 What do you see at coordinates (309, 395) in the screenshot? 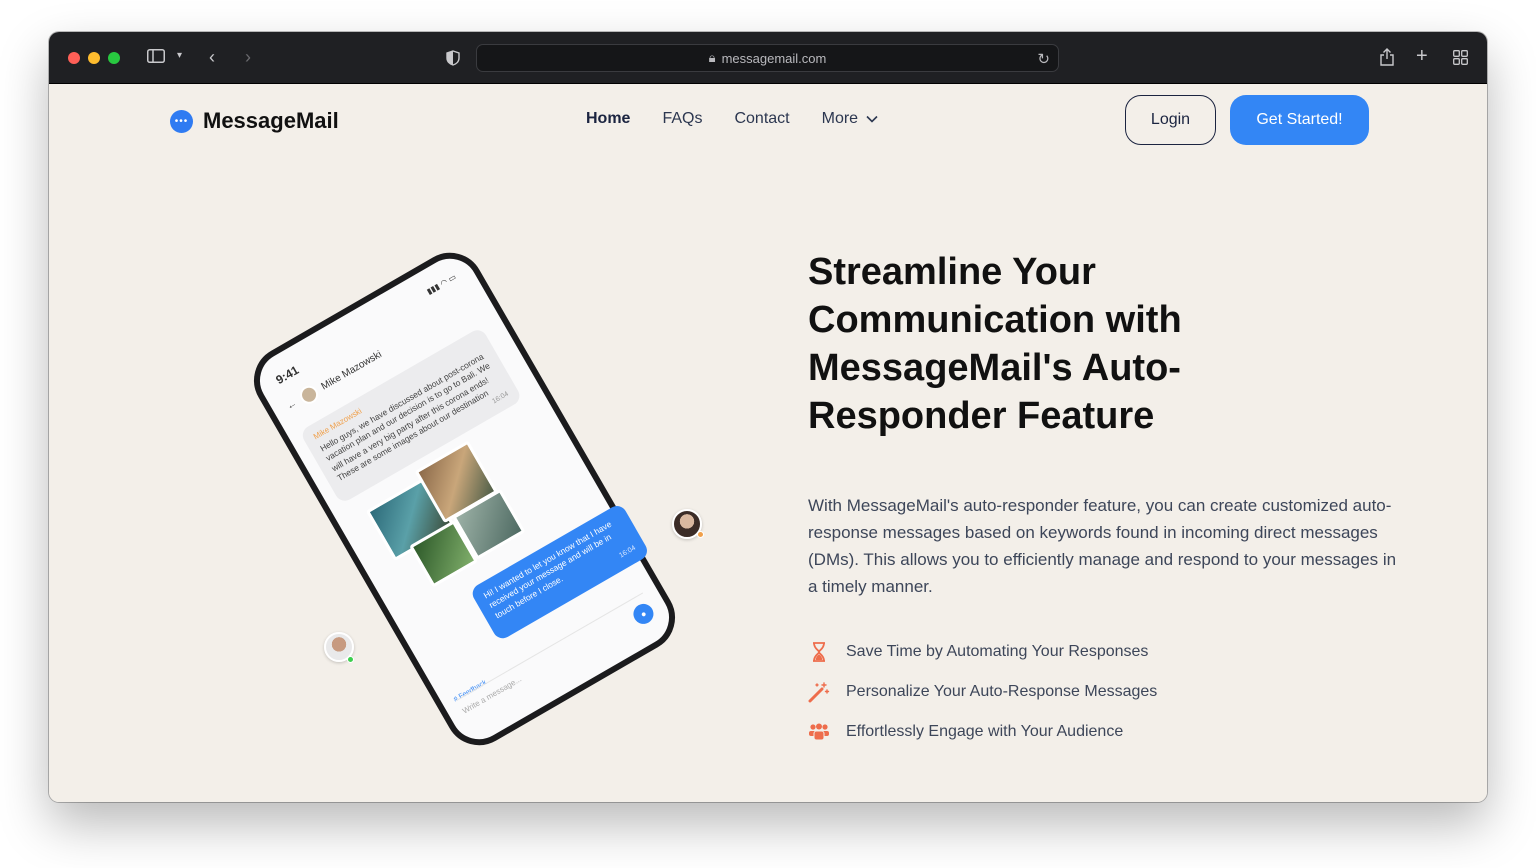
I see `avatar` at bounding box center [309, 395].